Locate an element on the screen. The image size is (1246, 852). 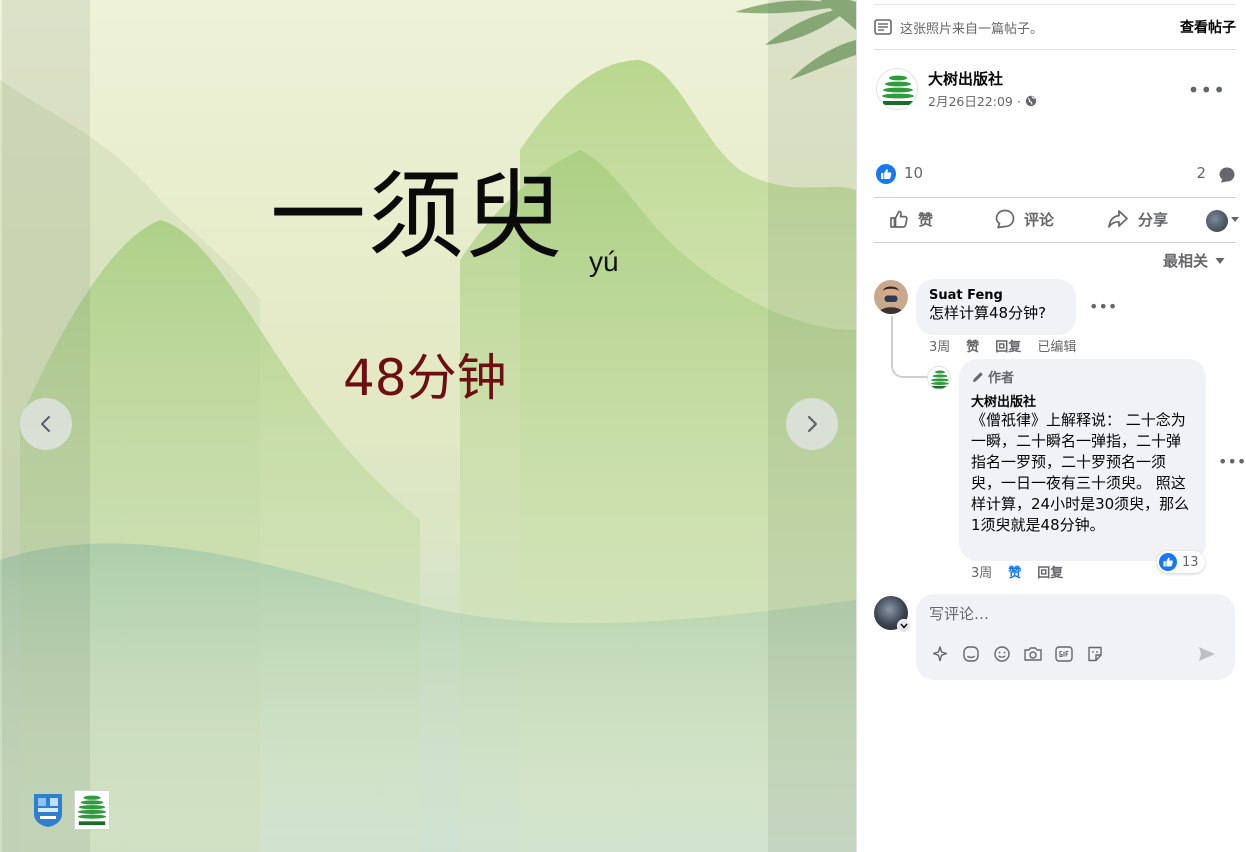
reply-meta: 3周 赞 回复 is located at coordinates (1017, 571).